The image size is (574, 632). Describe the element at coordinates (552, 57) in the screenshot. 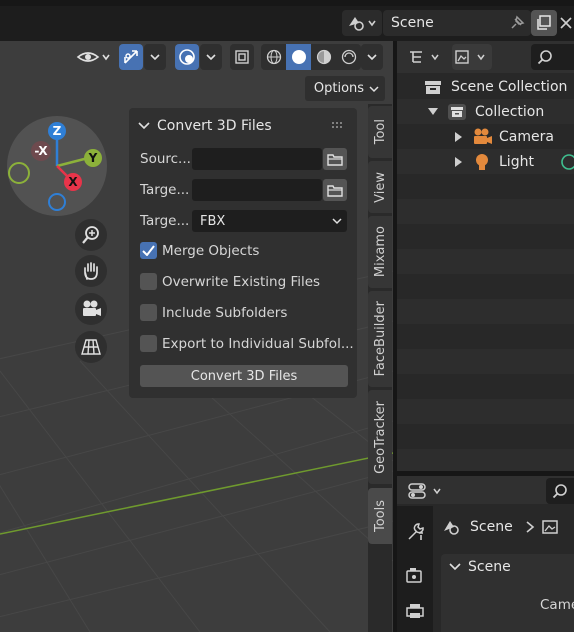

I see `outliner-search-input` at that location.